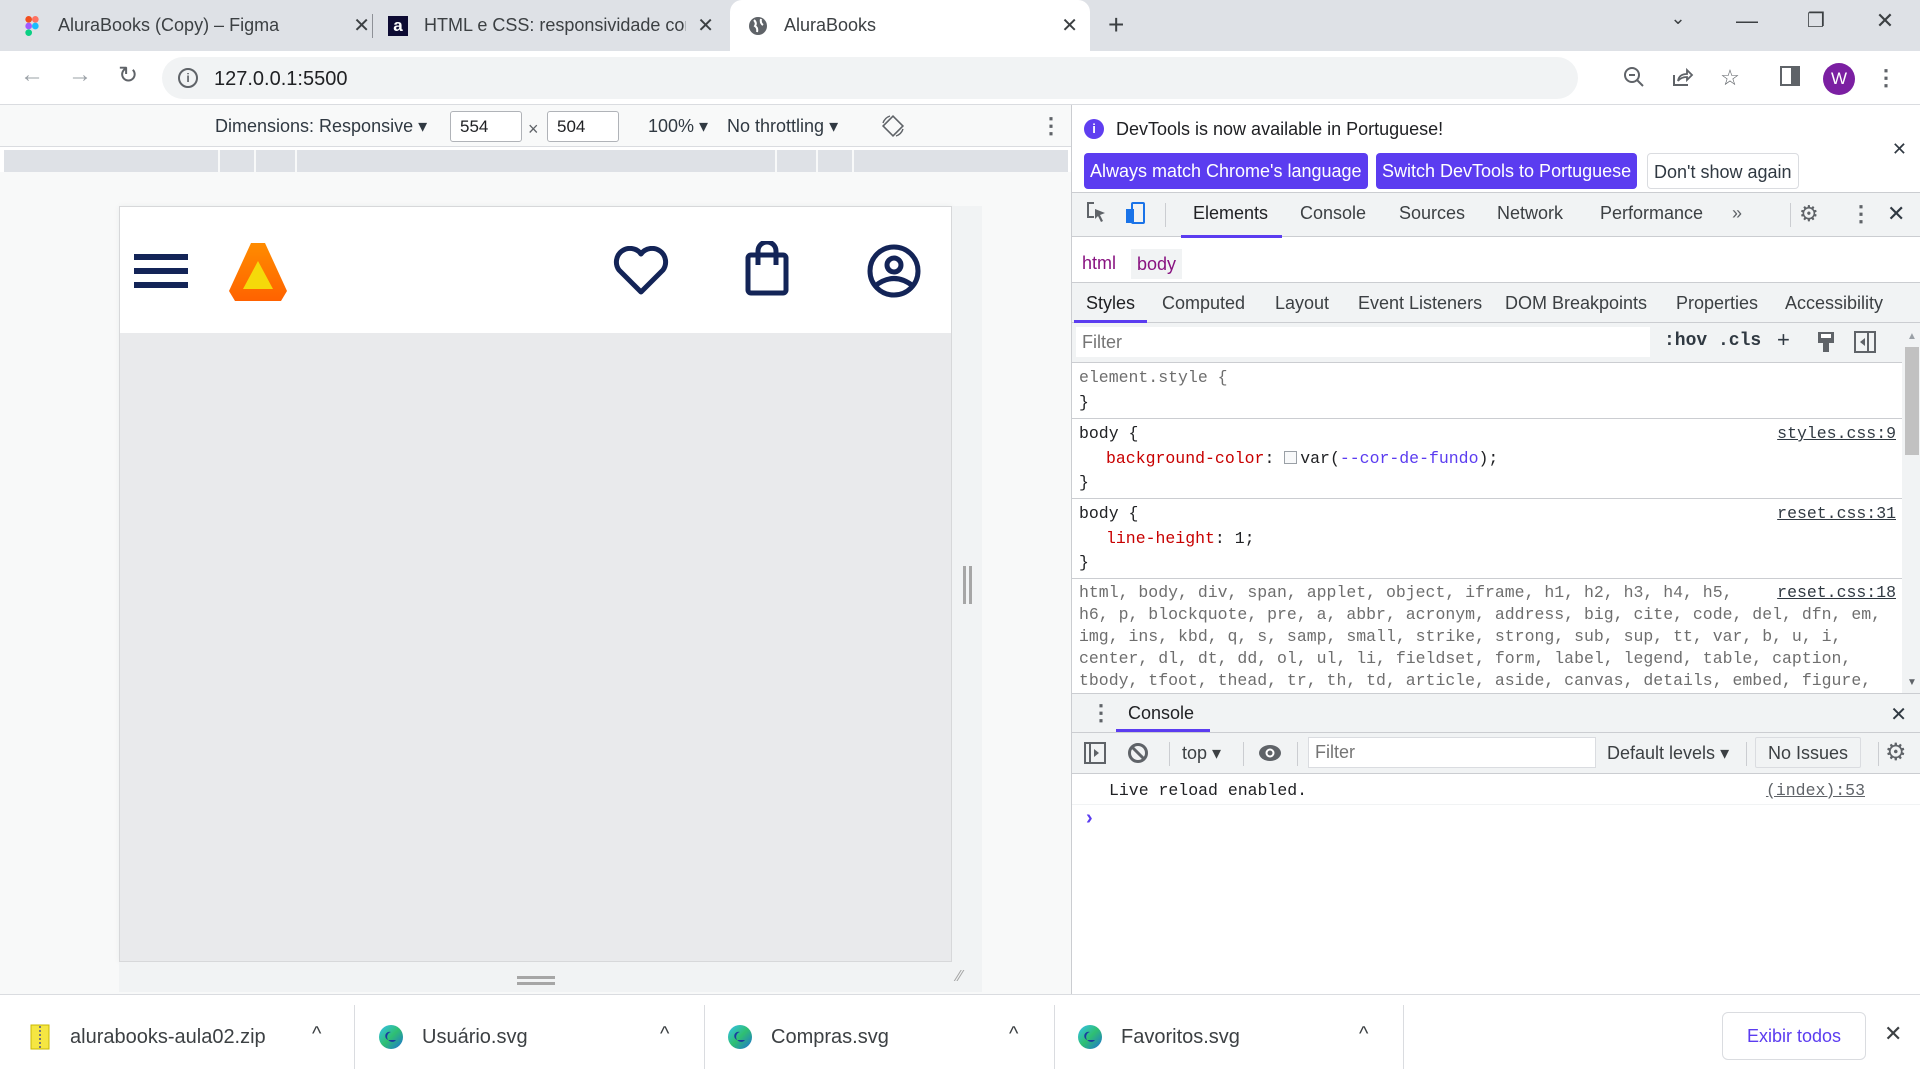  What do you see at coordinates (1420, 303) in the screenshot?
I see `subtab-event-listeners: Event Listeners` at bounding box center [1420, 303].